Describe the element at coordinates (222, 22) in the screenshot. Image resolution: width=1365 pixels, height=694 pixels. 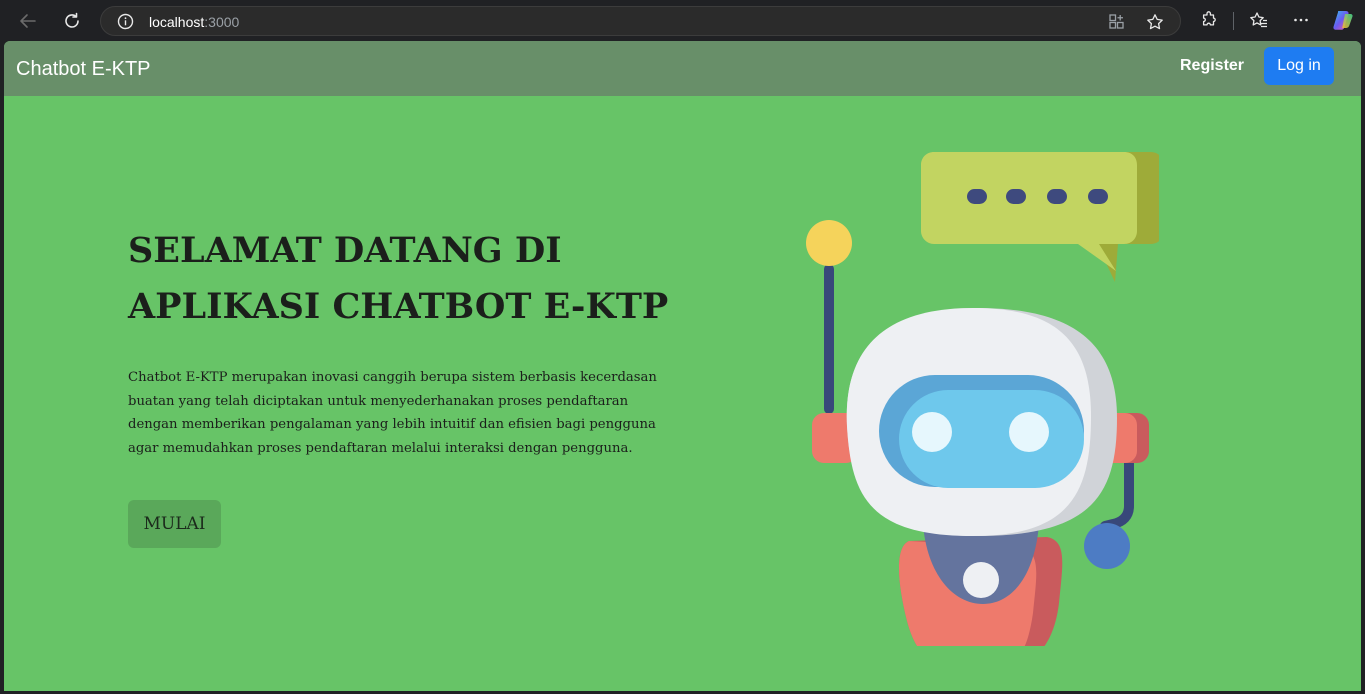
I see `url-port: :3000` at that location.